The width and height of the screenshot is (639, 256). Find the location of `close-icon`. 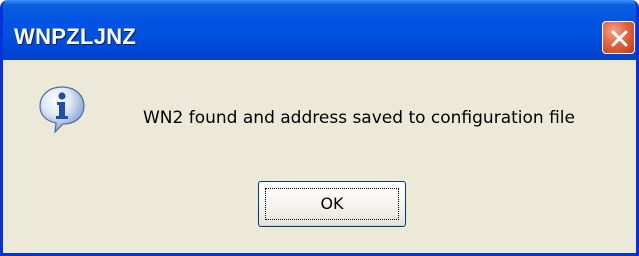

close-icon is located at coordinates (619, 38).